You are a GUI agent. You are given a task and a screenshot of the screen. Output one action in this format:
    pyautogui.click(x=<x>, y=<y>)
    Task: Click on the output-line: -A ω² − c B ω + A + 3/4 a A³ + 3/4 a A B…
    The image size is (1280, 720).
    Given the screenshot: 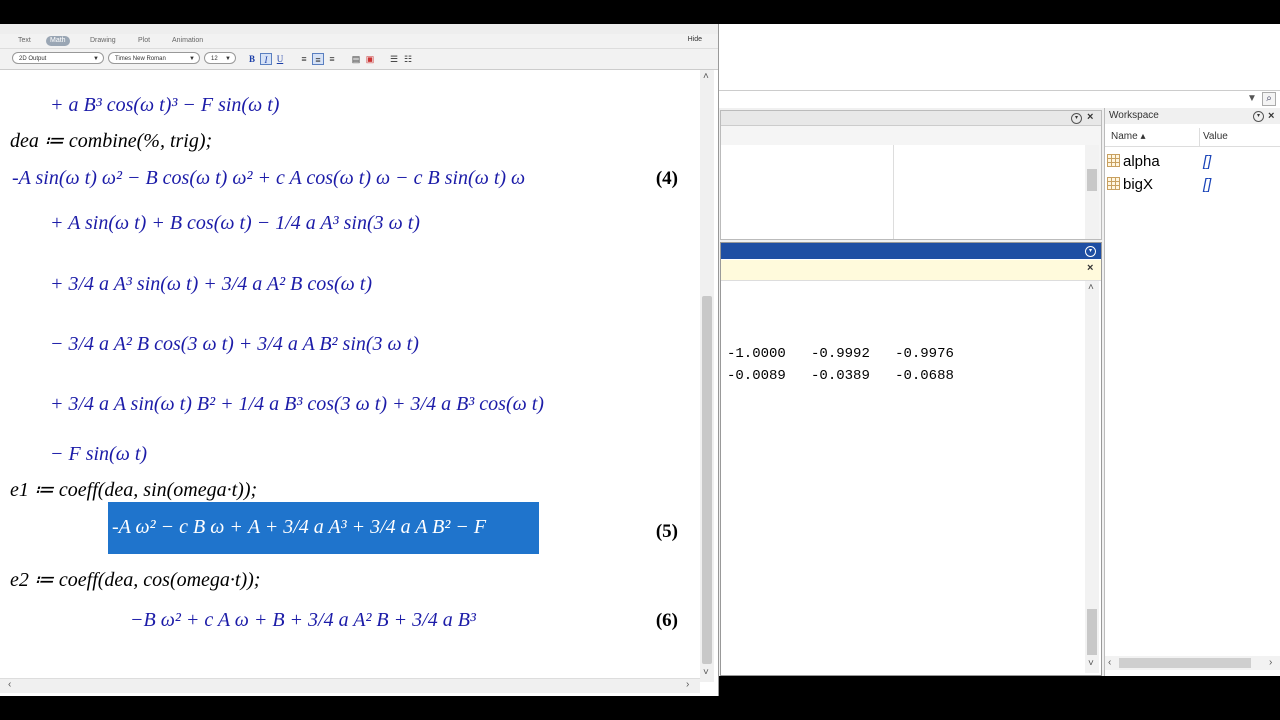 What is the action you would take?
    pyautogui.click(x=299, y=527)
    